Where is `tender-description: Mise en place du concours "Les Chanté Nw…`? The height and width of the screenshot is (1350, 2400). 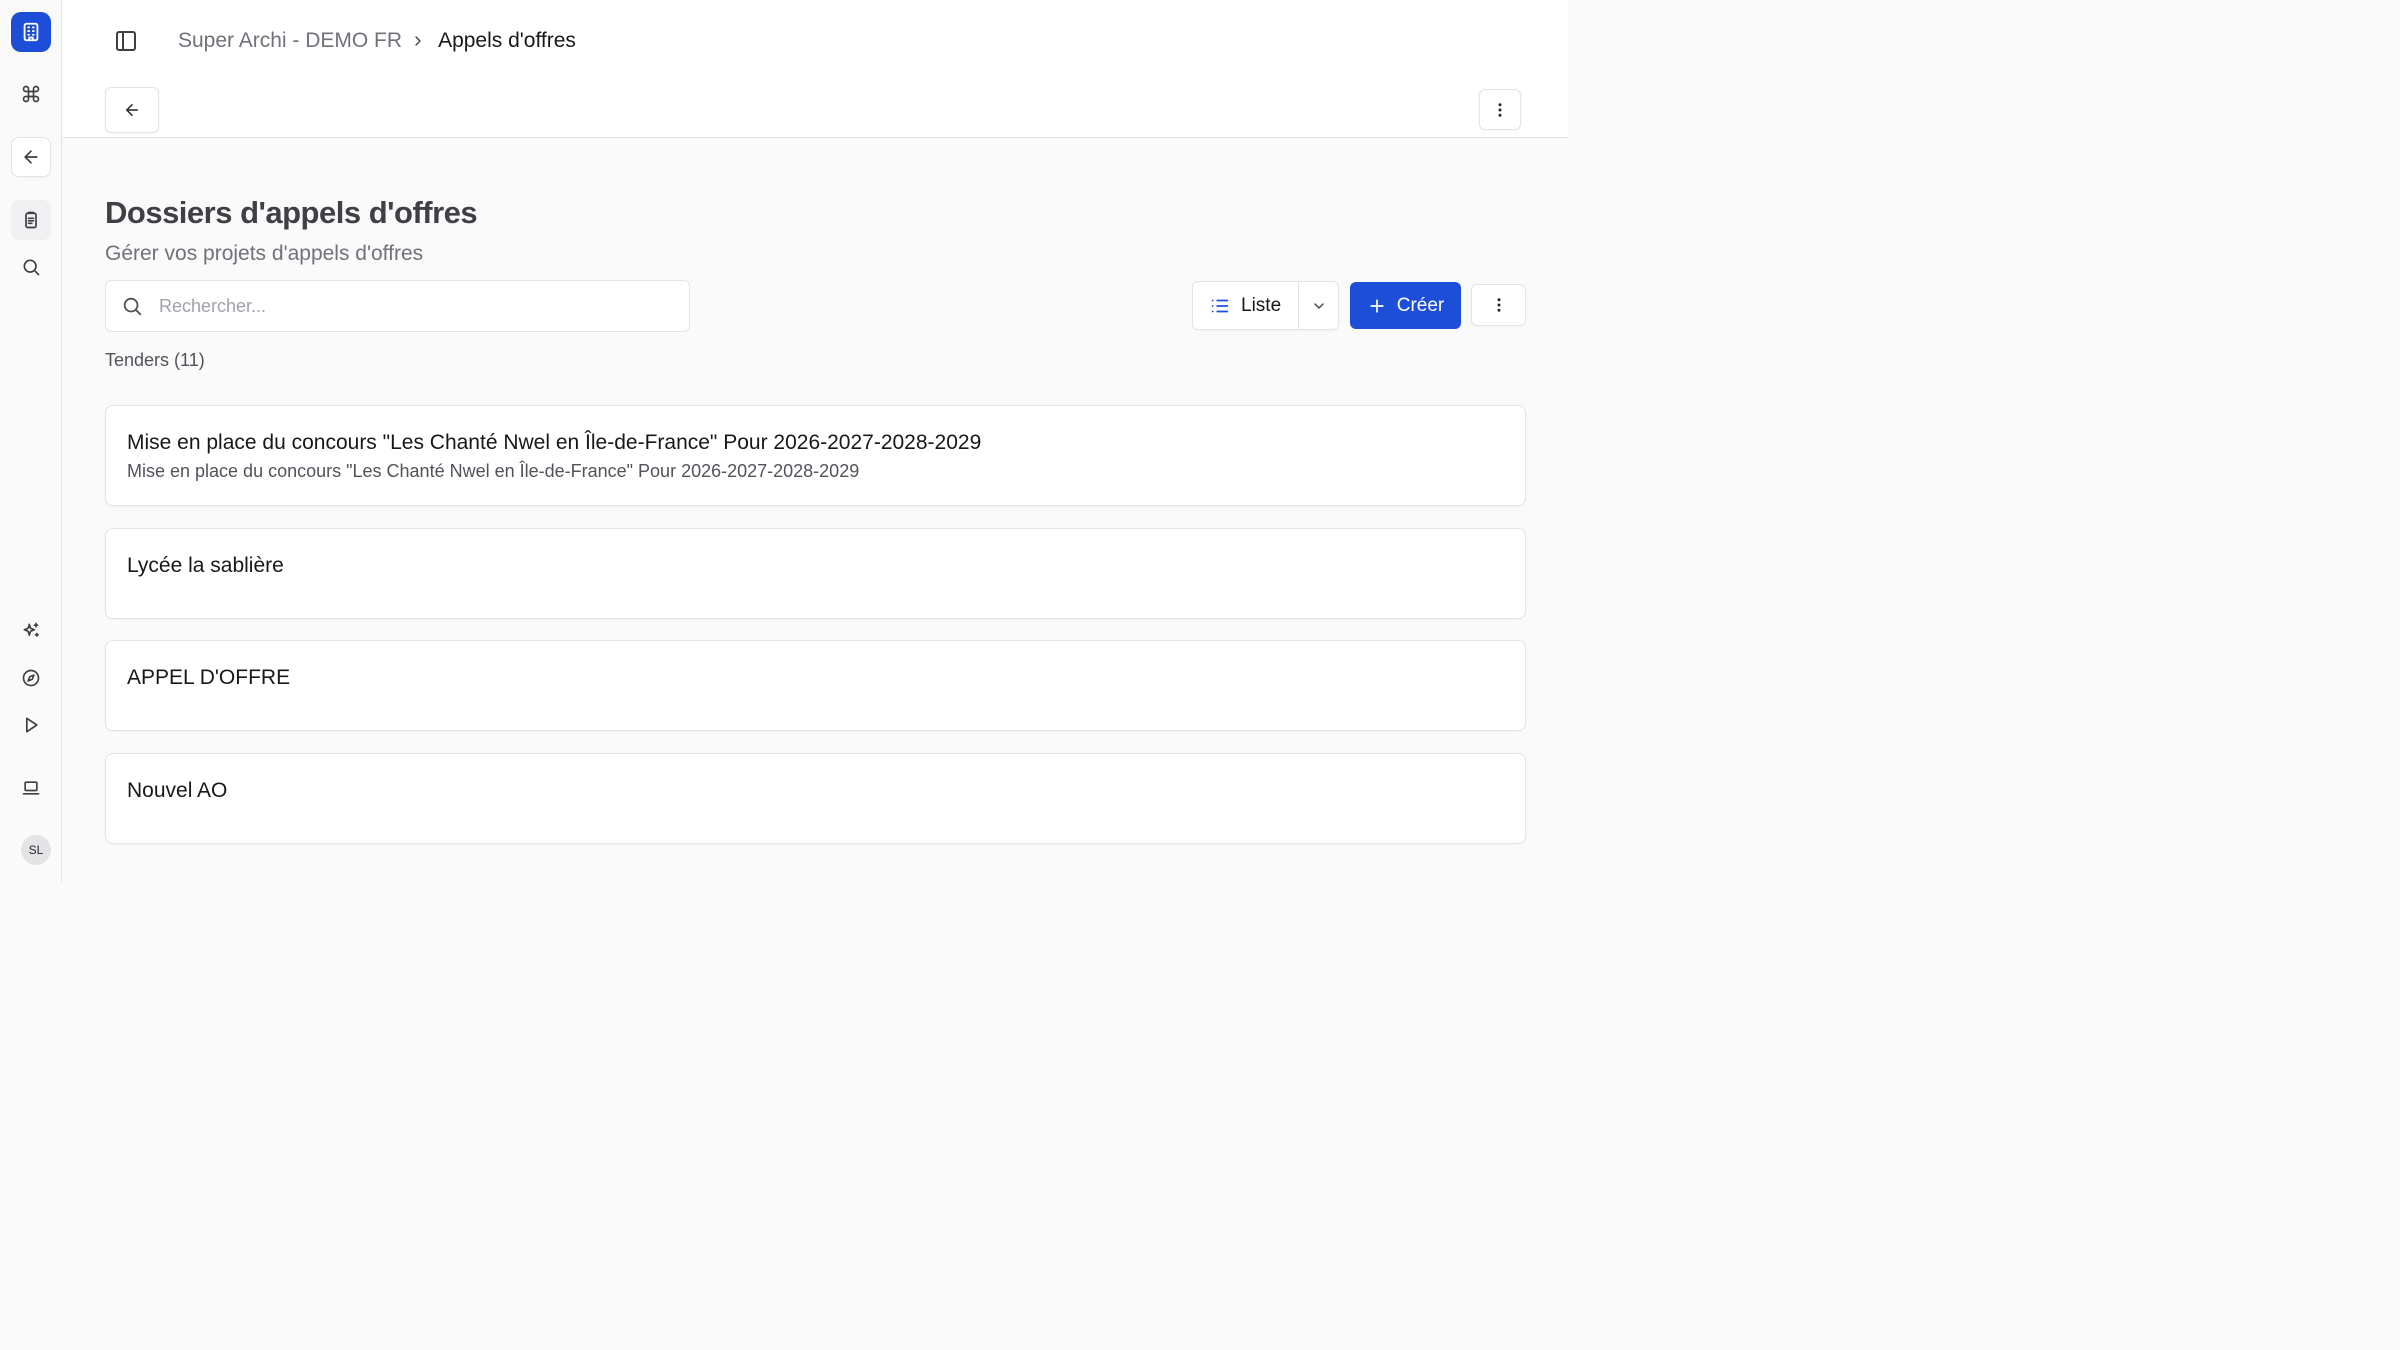
tender-description: Mise en place du concours "Les Chanté Nw… is located at coordinates (493, 471).